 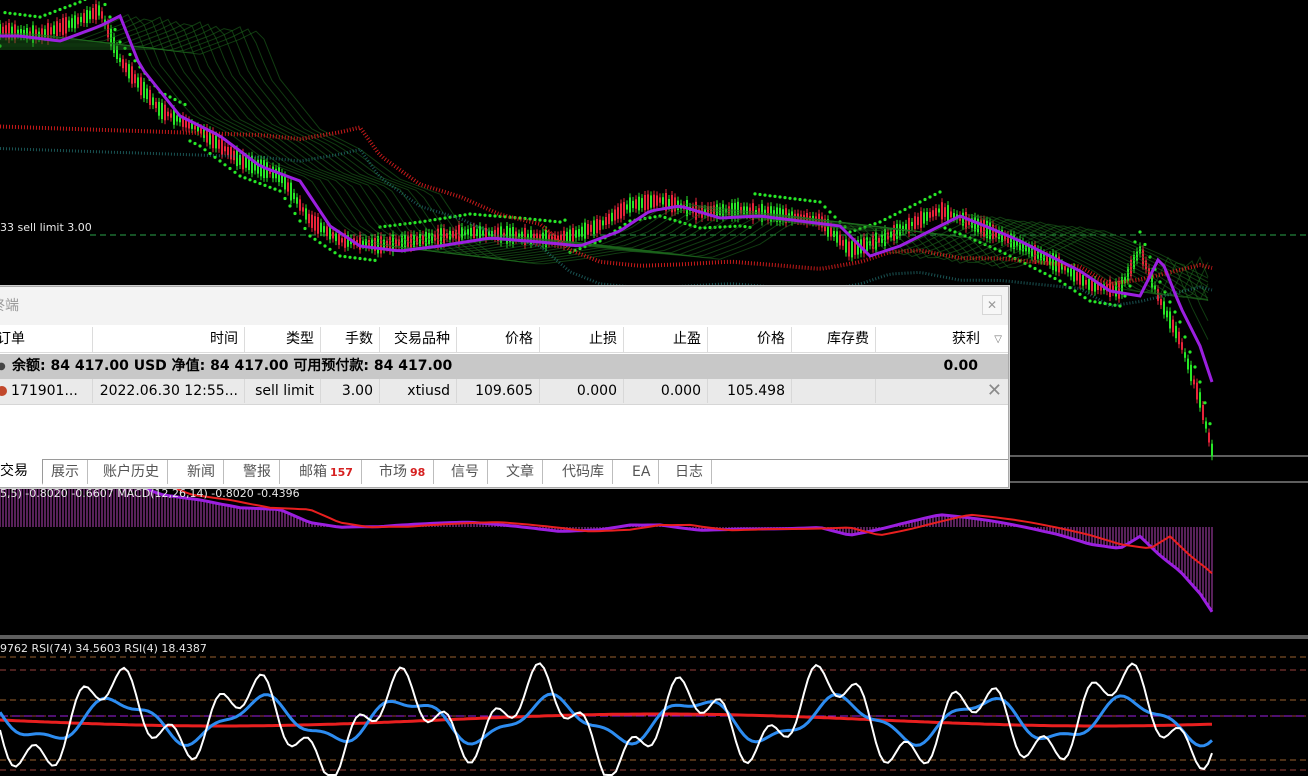 What do you see at coordinates (21, 472) in the screenshot?
I see `tab-trade: 交易` at bounding box center [21, 472].